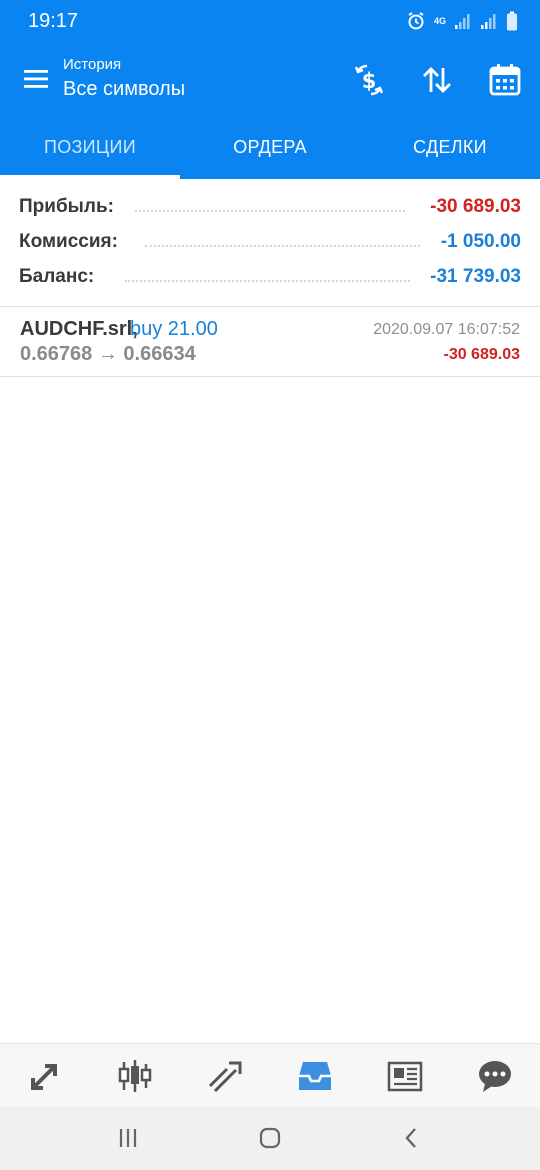 This screenshot has height=1170, width=540. I want to click on profit-value: -30 689.03, so click(475, 206).